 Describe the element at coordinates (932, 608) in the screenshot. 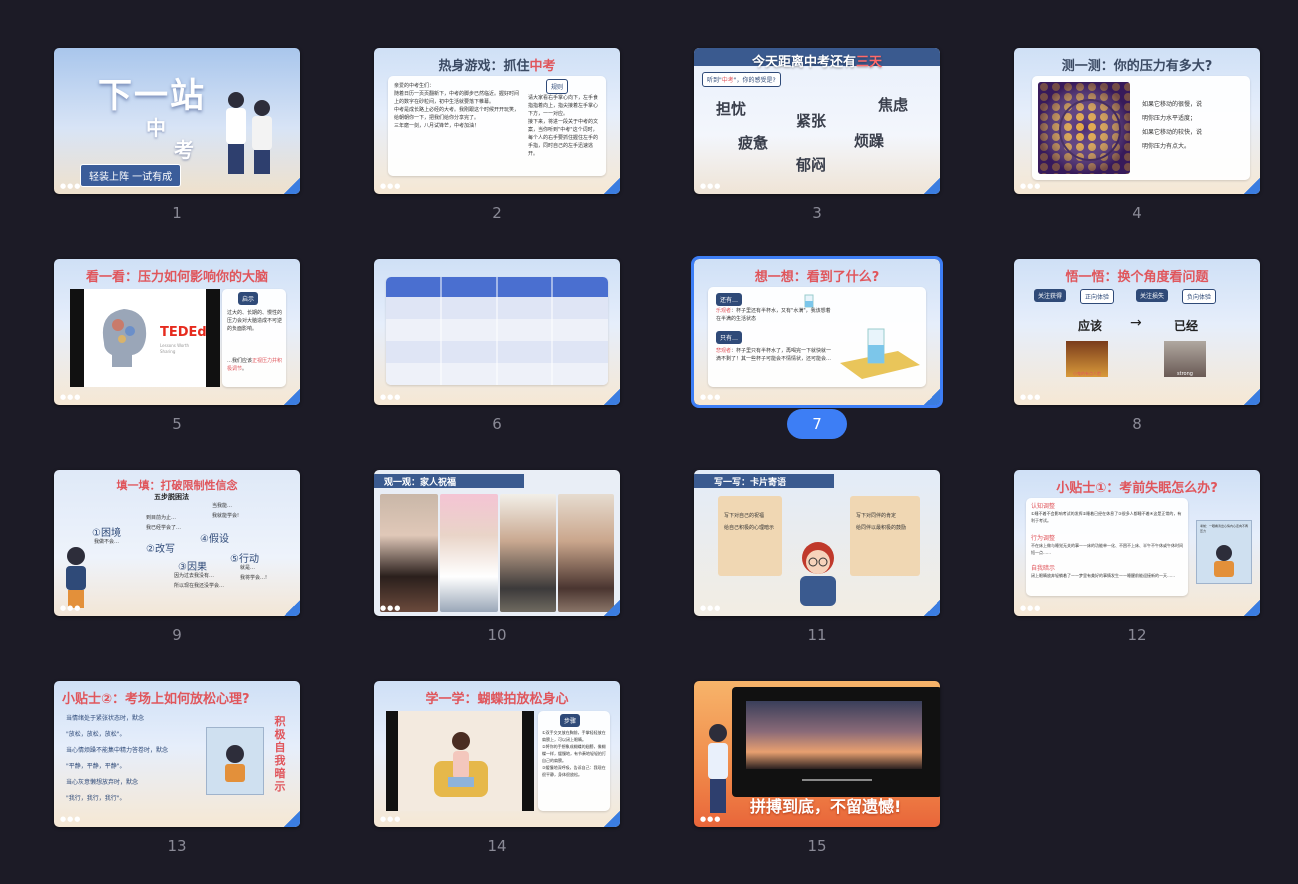

I see `slide-11-corner` at that location.